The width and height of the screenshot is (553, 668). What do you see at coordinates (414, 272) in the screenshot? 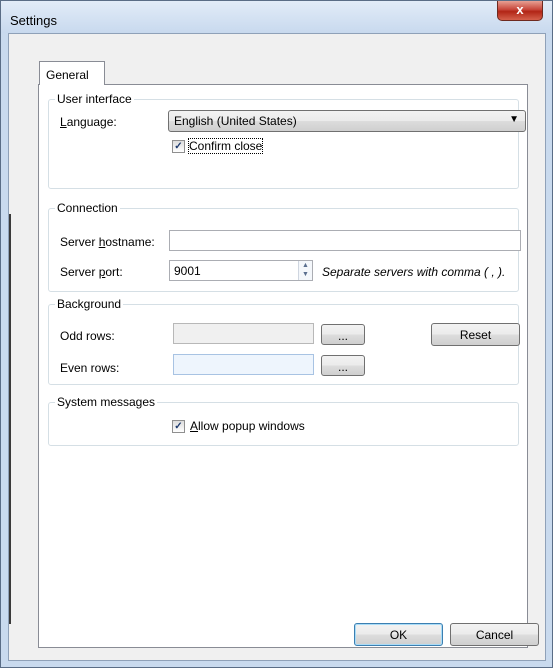
I see `port-hint: Separate servers with comma ( , ).` at bounding box center [414, 272].